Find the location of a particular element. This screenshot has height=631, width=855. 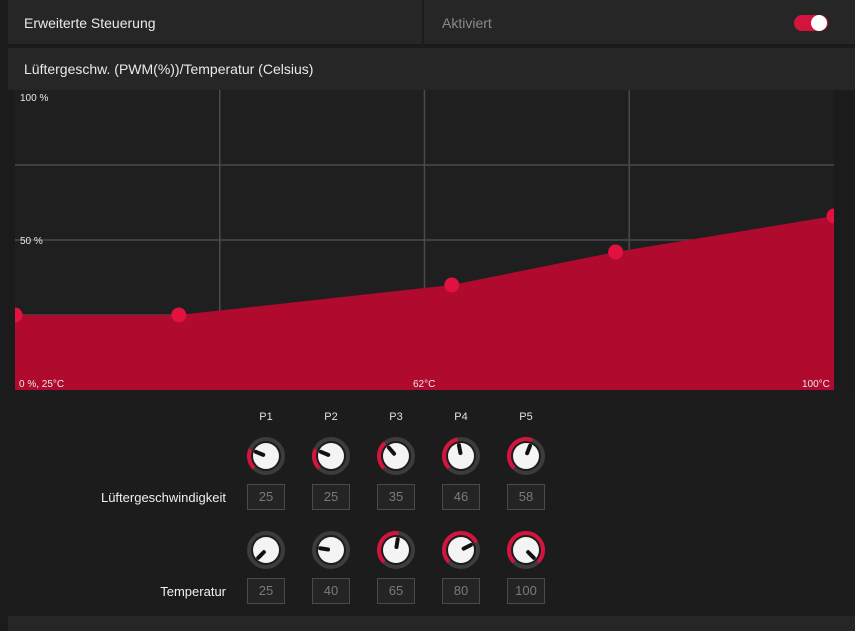

temperature-knob-p5 is located at coordinates (526, 550).